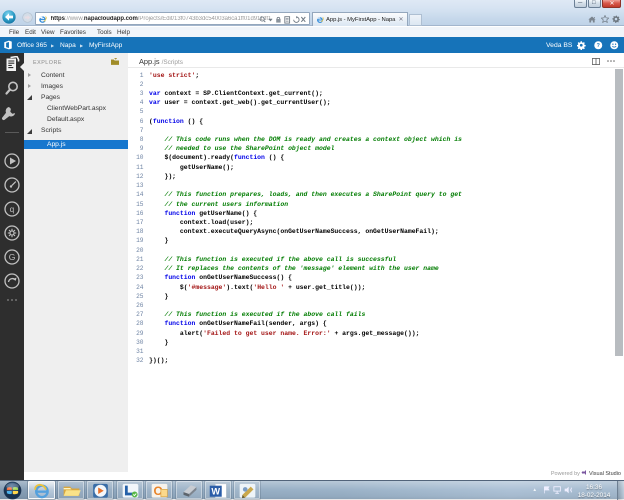 The height and width of the screenshot is (500, 624). Describe the element at coordinates (12, 209) in the screenshot. I see `svg-text: q` at that location.